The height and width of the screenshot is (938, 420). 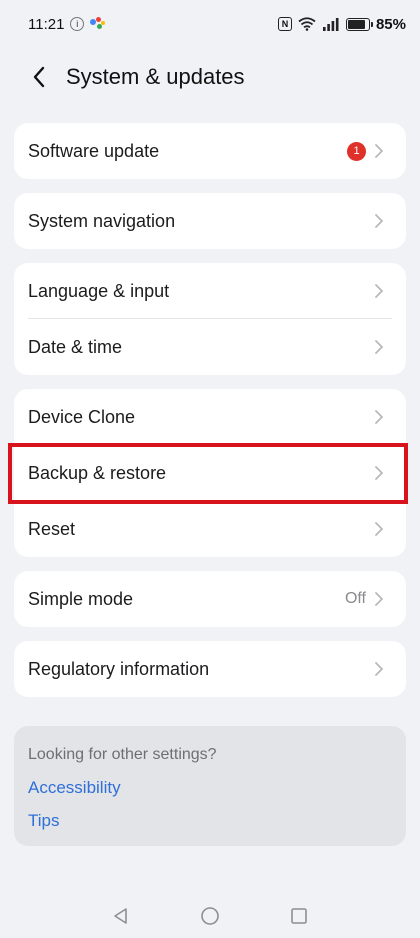 What do you see at coordinates (97, 472) in the screenshot?
I see `row-label: Backup & restore` at bounding box center [97, 472].